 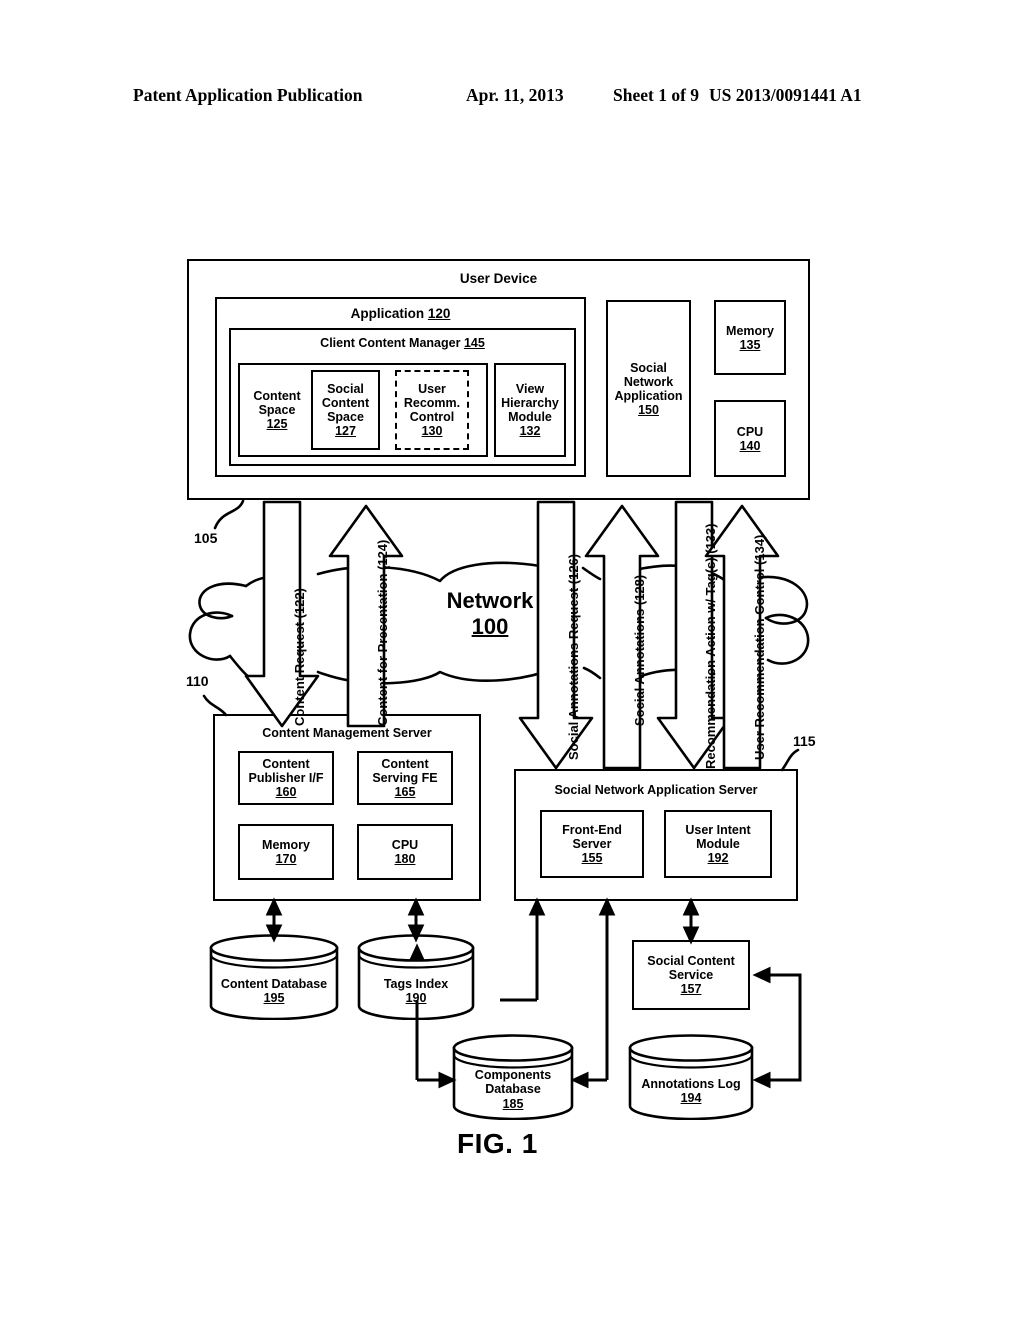 I want to click on front-end-server-line1: Front-End, so click(x=592, y=830).